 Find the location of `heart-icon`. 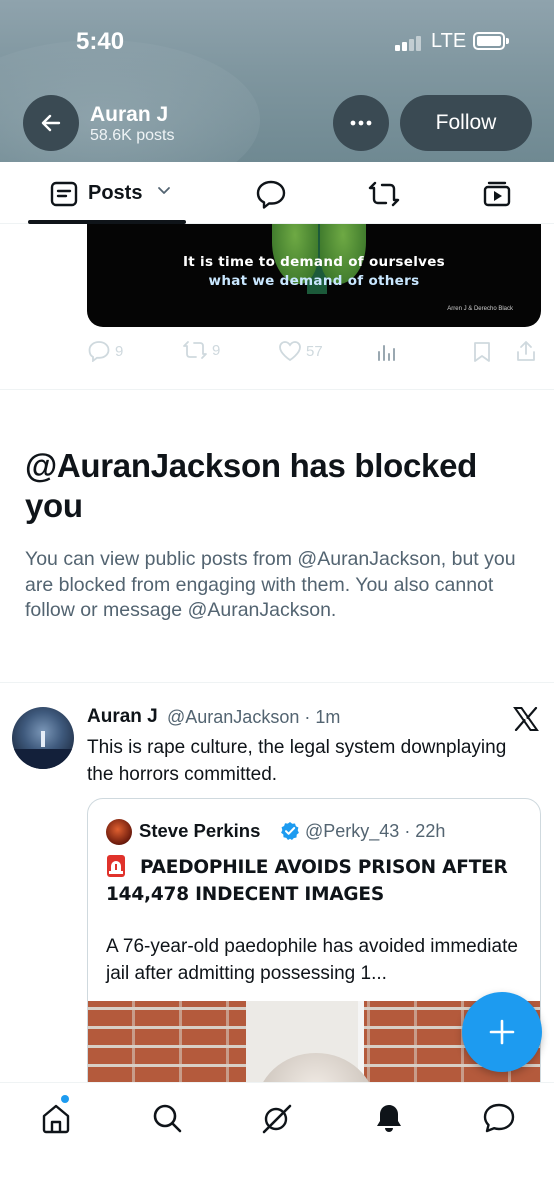

heart-icon is located at coordinates (290, 351).